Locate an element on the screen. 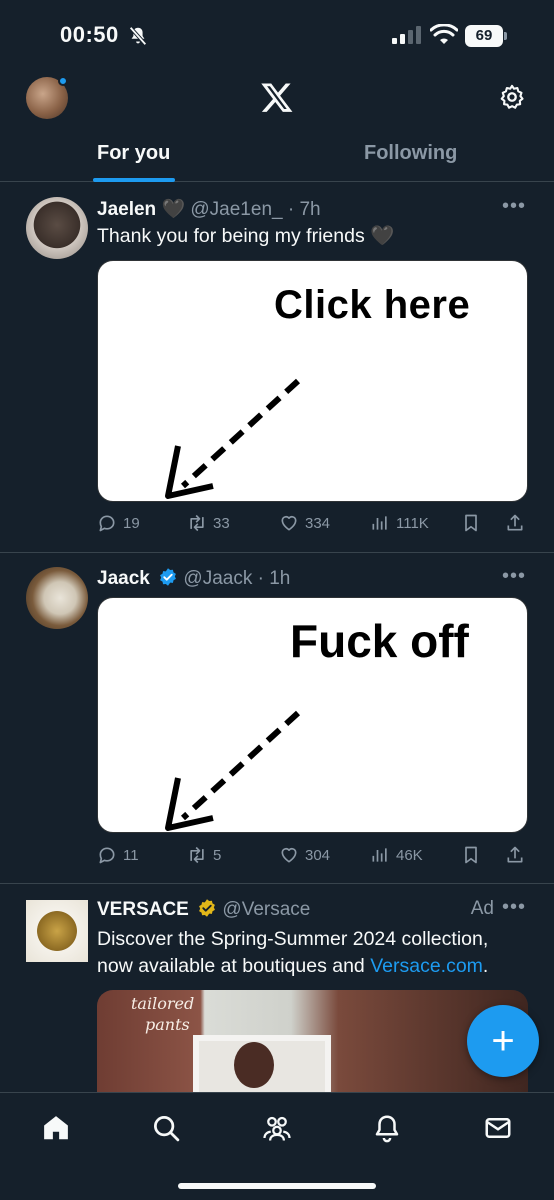 The height and width of the screenshot is (1200, 554). gear-icon is located at coordinates (512, 97).